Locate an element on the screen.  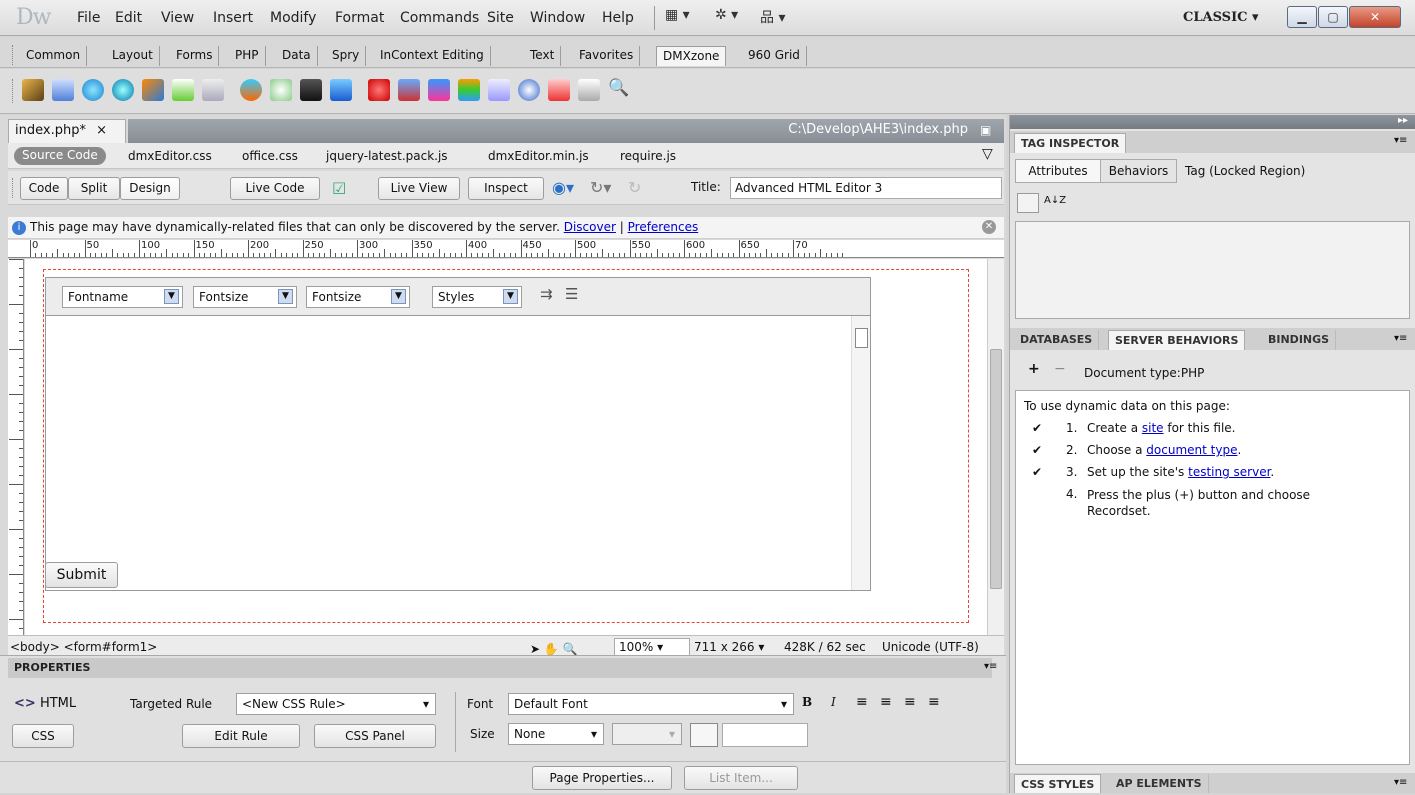
align-left-icon: ≡ is located at coordinates (862, 702).